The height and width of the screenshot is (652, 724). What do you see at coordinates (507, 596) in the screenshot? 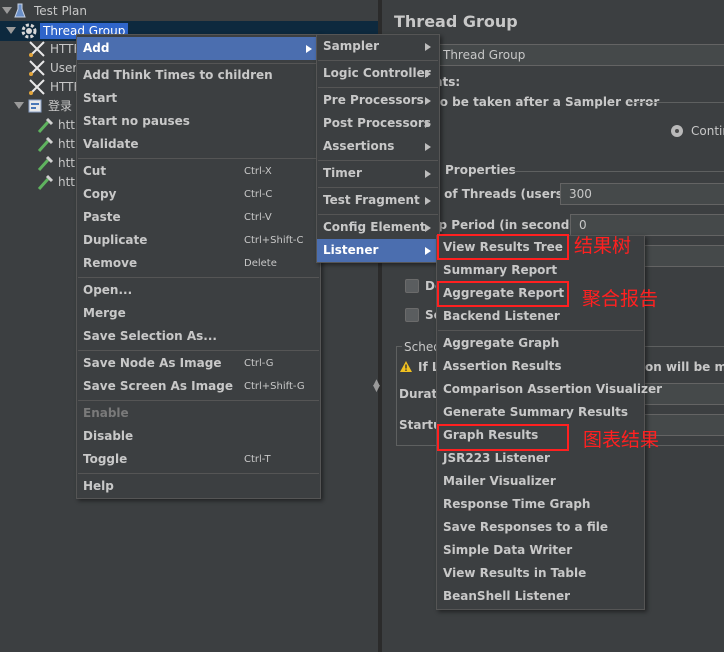
I see `menu-item-label: BeanShell Listener` at bounding box center [507, 596].